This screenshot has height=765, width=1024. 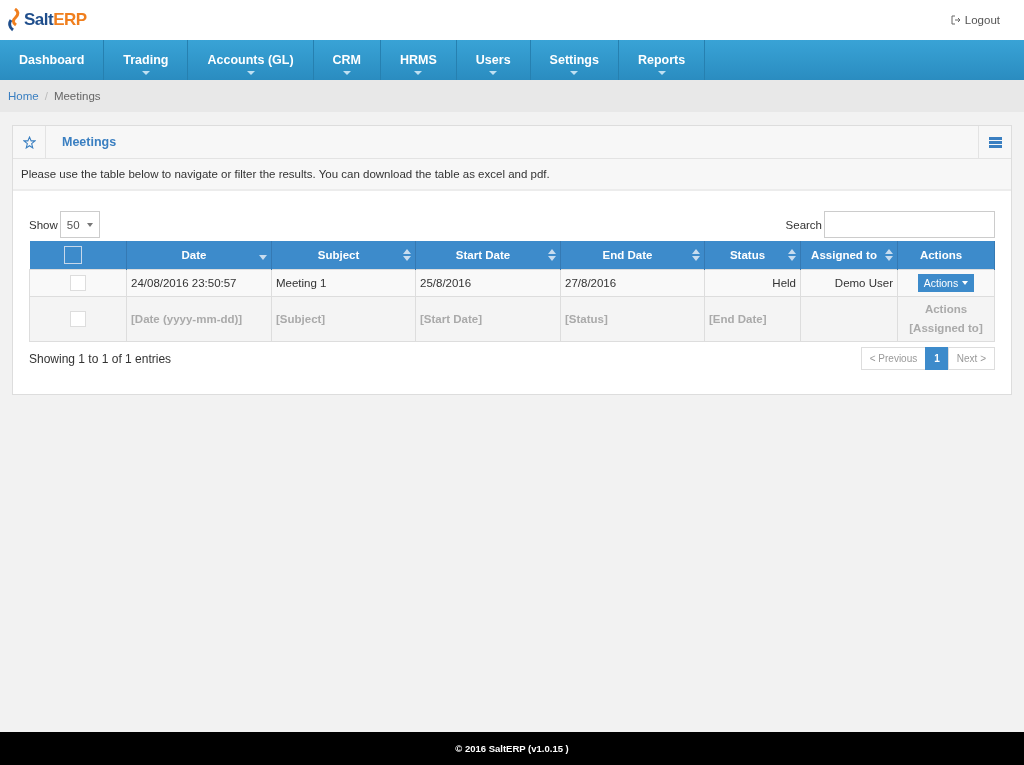 What do you see at coordinates (909, 224) in the screenshot?
I see `search-field` at bounding box center [909, 224].